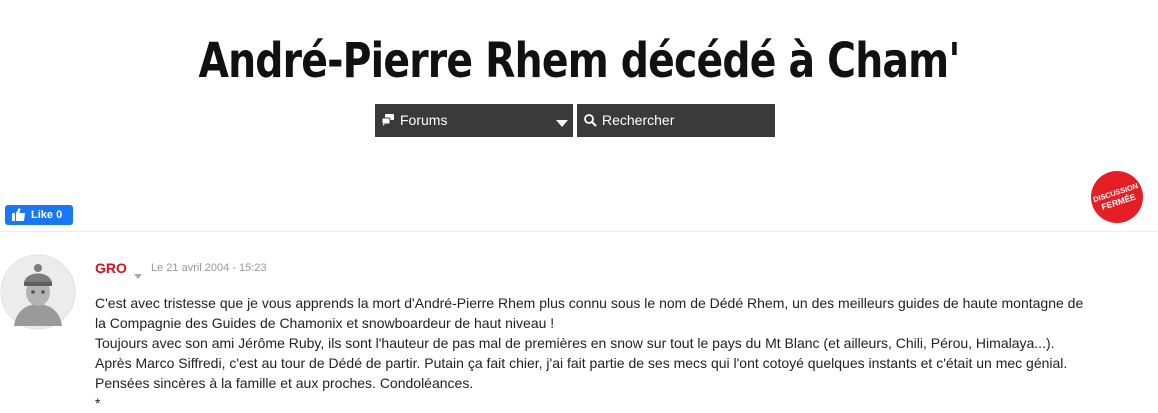  I want to click on magnifier-icon, so click(590, 121).